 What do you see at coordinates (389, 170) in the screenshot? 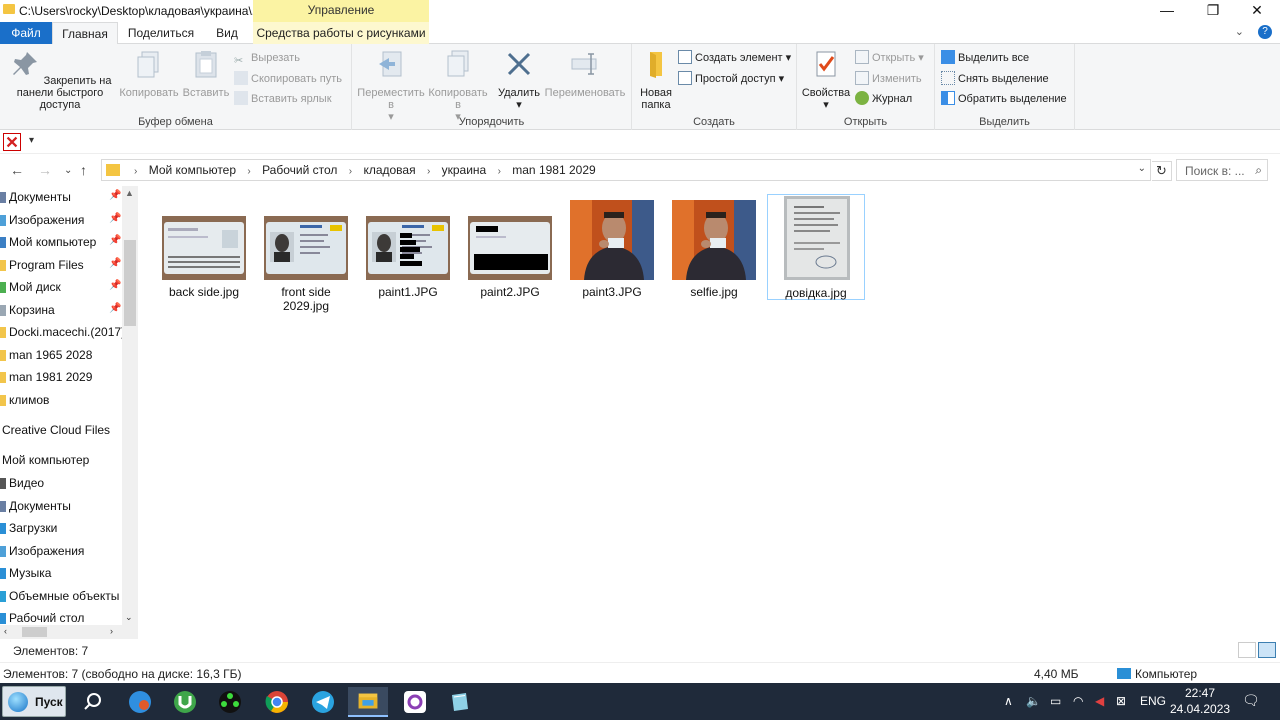
I see `breadcrumb-item: кладовая` at bounding box center [389, 170].